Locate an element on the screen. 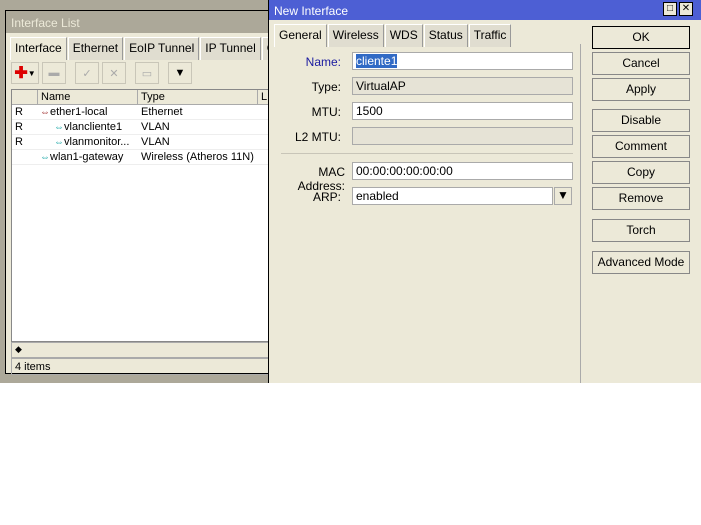  table-row: ⇔wlan1-gateway Wireless (Atheros 11N) is located at coordinates (142, 157).